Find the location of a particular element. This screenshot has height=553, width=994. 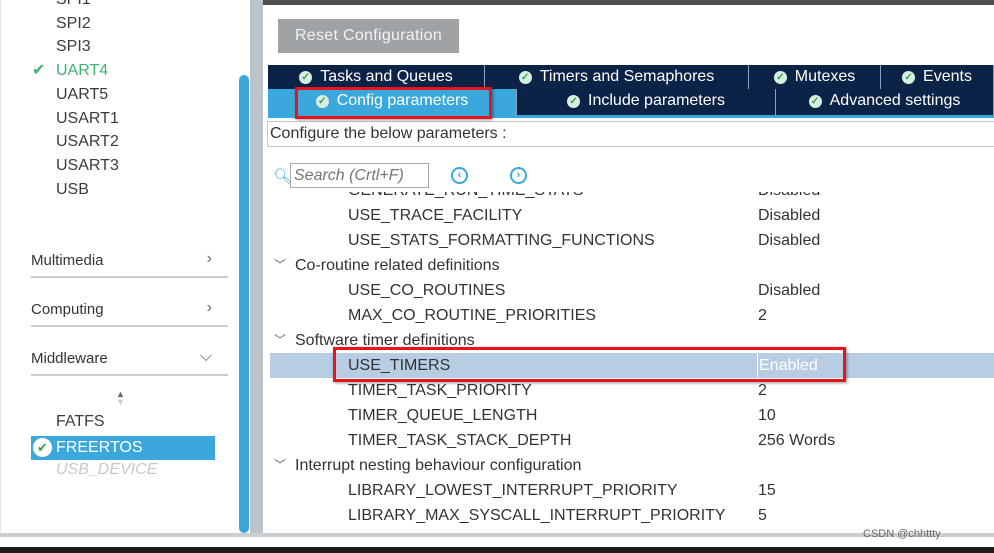

tab-label: Advanced settings is located at coordinates (895, 100).